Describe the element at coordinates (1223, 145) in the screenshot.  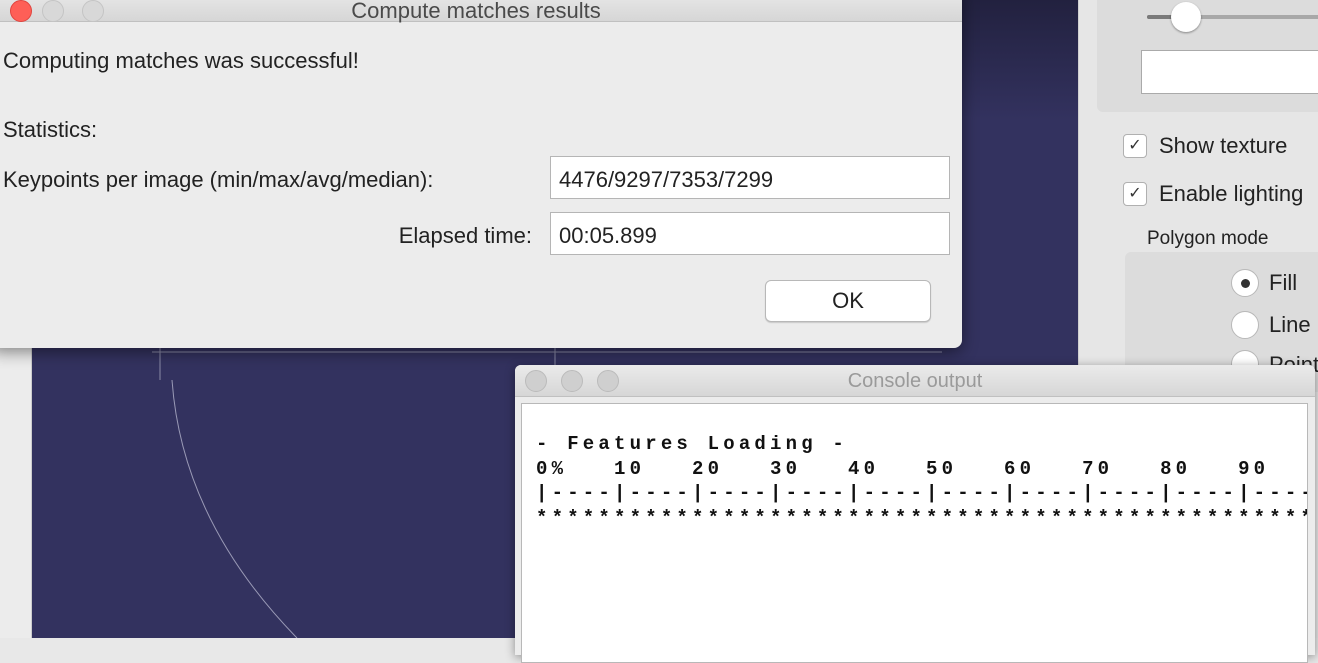
I see `show-texture-label: Show texture` at that location.